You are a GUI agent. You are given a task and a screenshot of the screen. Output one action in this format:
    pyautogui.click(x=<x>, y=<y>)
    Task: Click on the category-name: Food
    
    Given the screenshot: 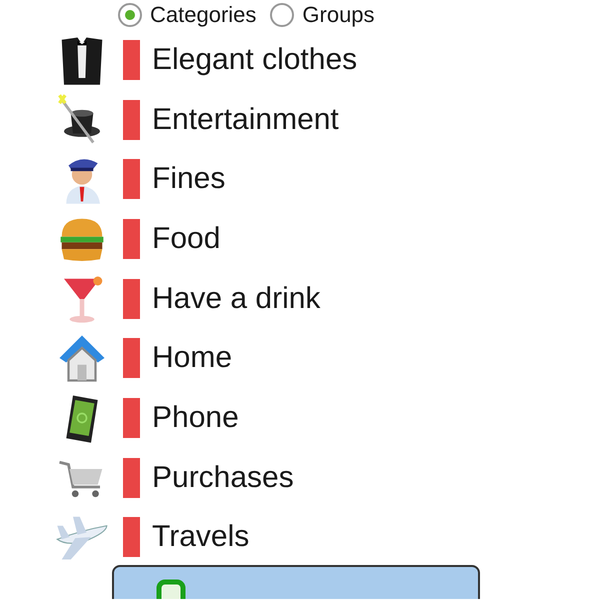 What is the action you would take?
    pyautogui.click(x=186, y=239)
    